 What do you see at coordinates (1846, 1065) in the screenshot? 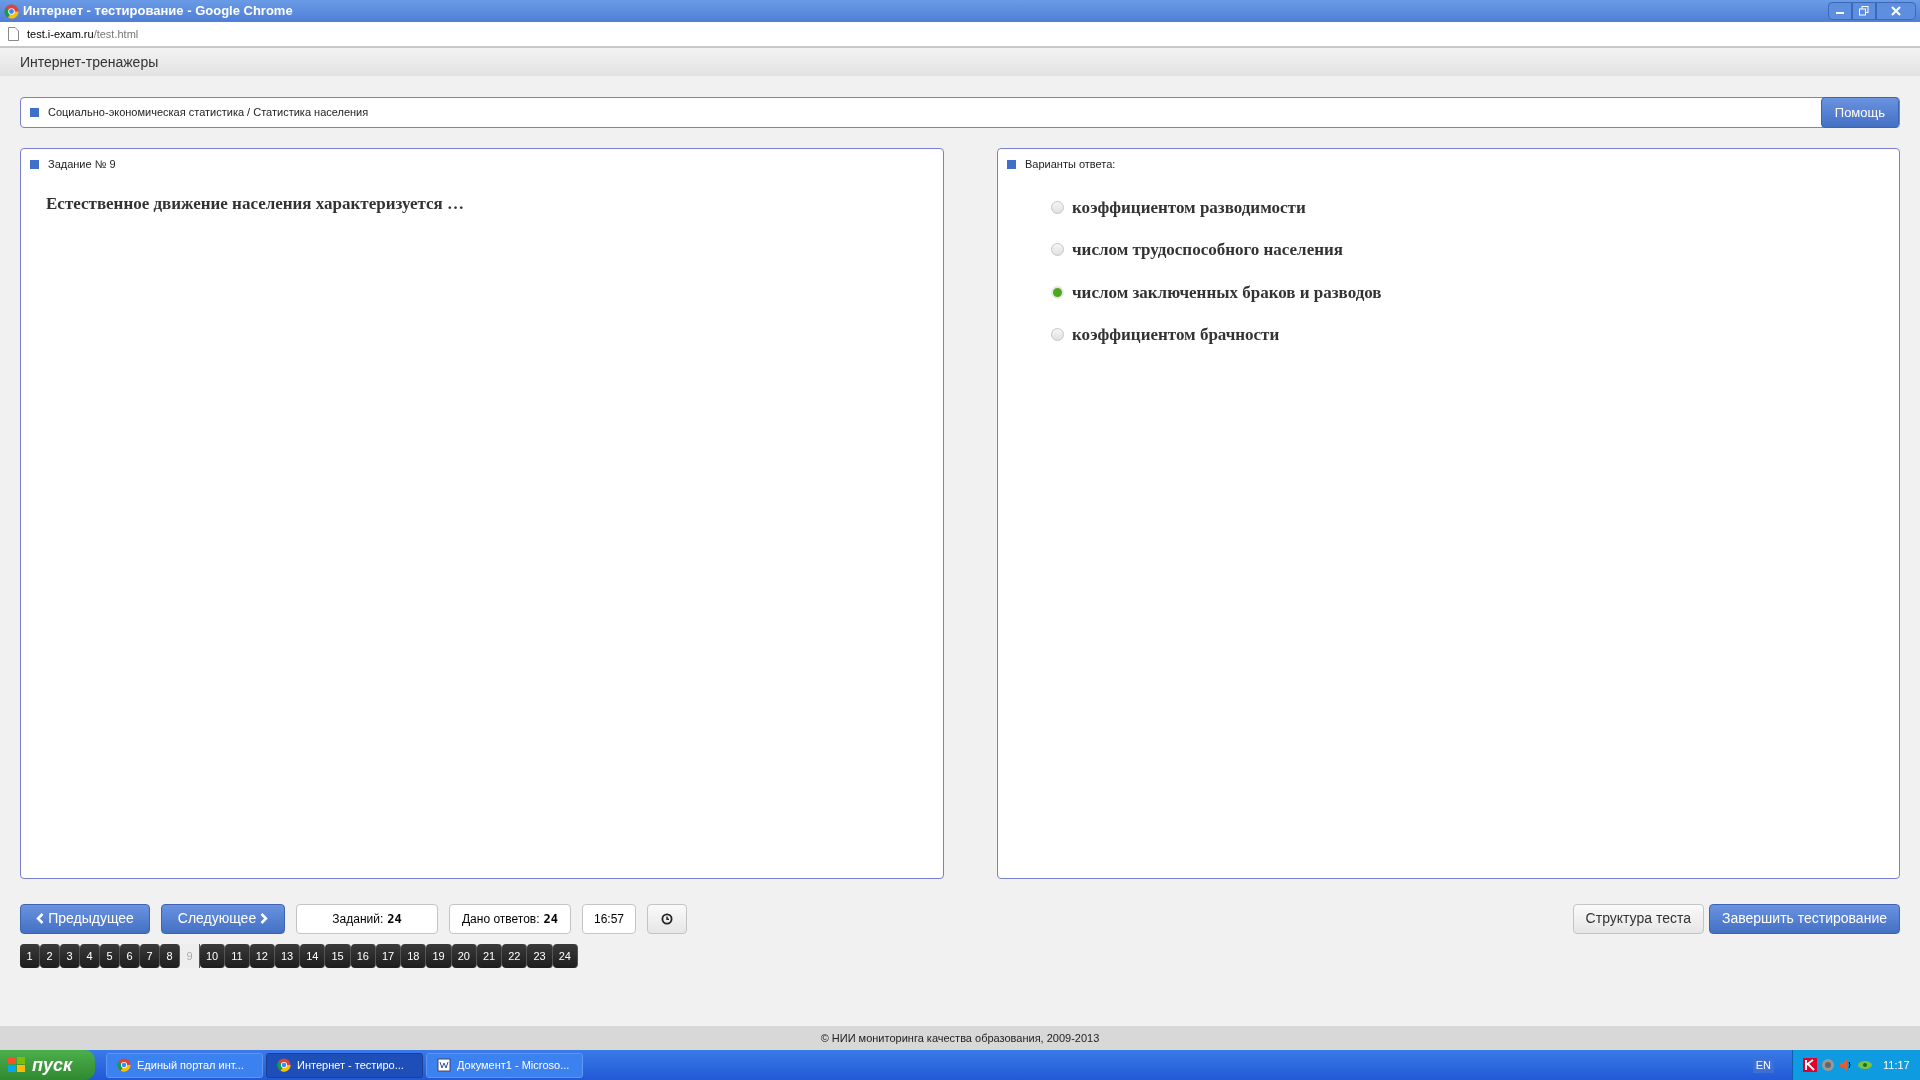
I see `volume-icon` at bounding box center [1846, 1065].